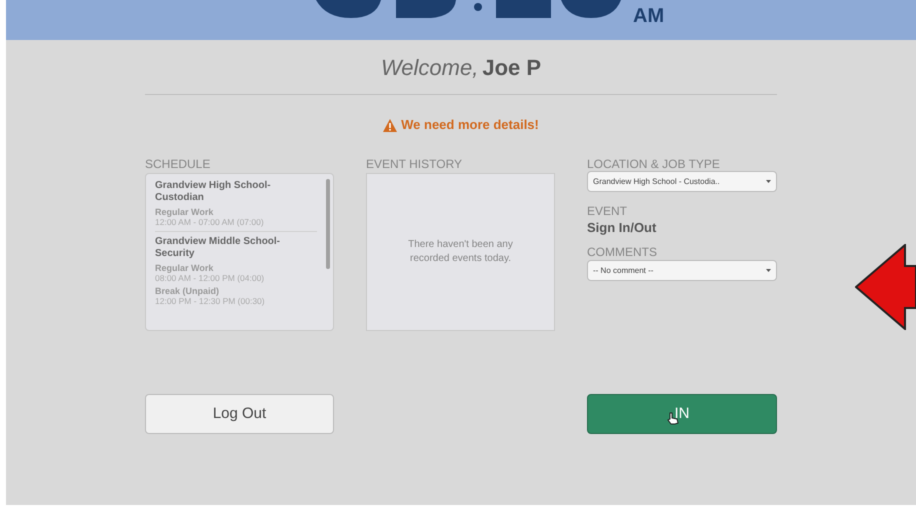 This screenshot has width=916, height=516. Describe the element at coordinates (622, 228) in the screenshot. I see `event-value: Sign In/Out` at that location.